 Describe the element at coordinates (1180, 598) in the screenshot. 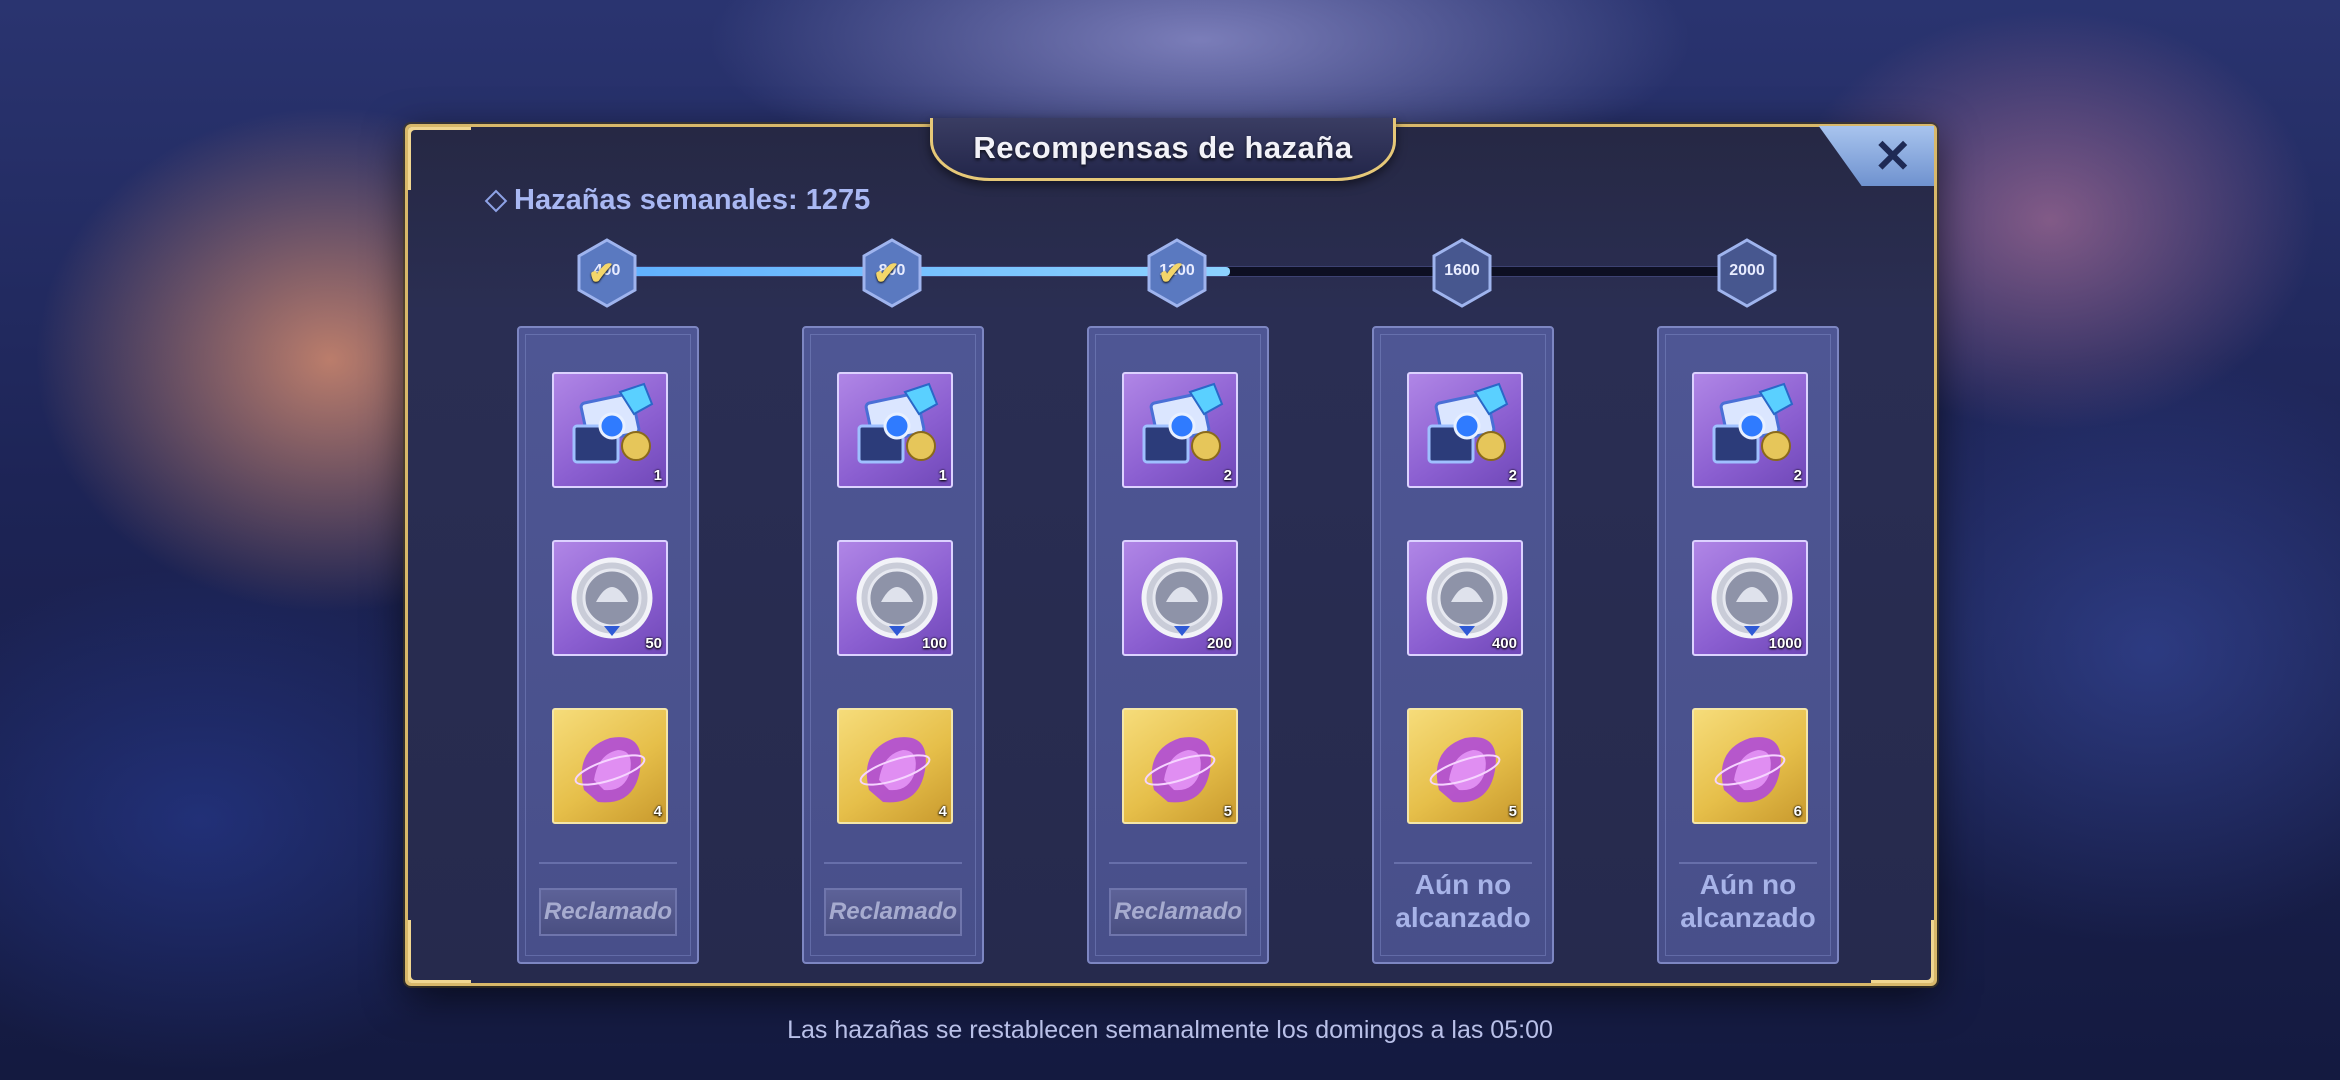

I see `reward-item: 200` at that location.